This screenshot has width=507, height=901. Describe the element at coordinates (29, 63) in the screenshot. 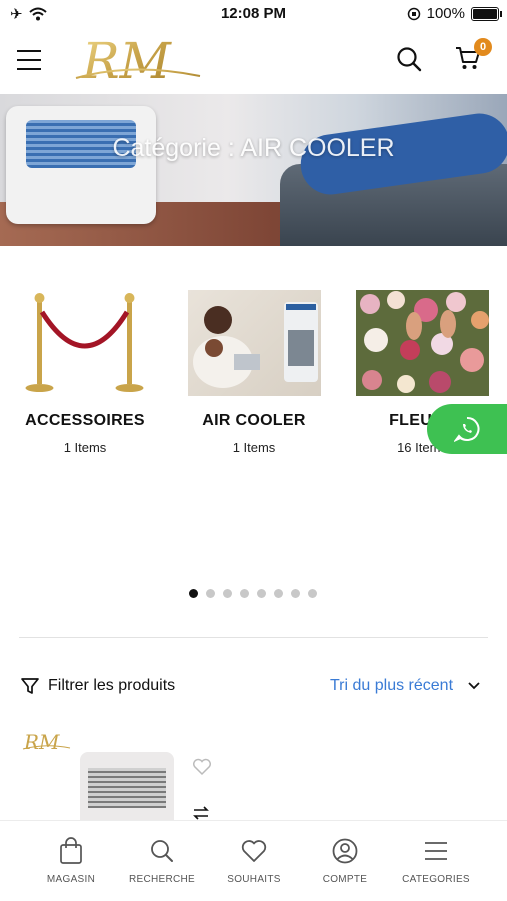

I see `hamburger-menu-icon` at that location.